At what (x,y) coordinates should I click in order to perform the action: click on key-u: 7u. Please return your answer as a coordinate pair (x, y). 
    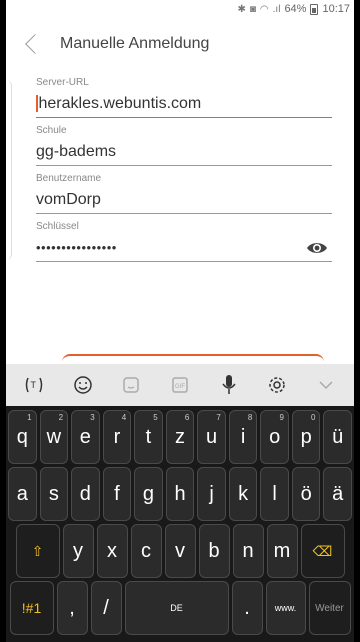
    Looking at the image, I should click on (211, 437).